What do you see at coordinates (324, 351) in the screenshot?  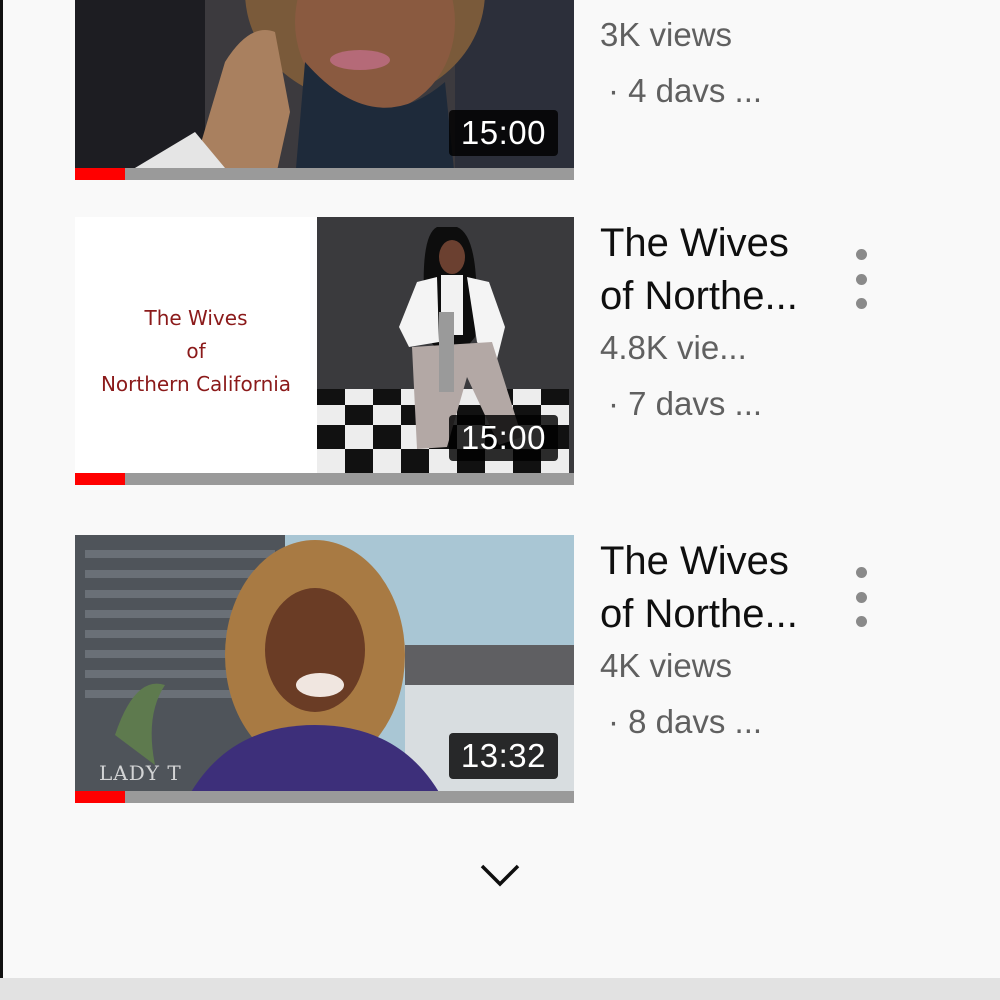 I see `video-thumbnail: The Wives of Northern California 15:00` at bounding box center [324, 351].